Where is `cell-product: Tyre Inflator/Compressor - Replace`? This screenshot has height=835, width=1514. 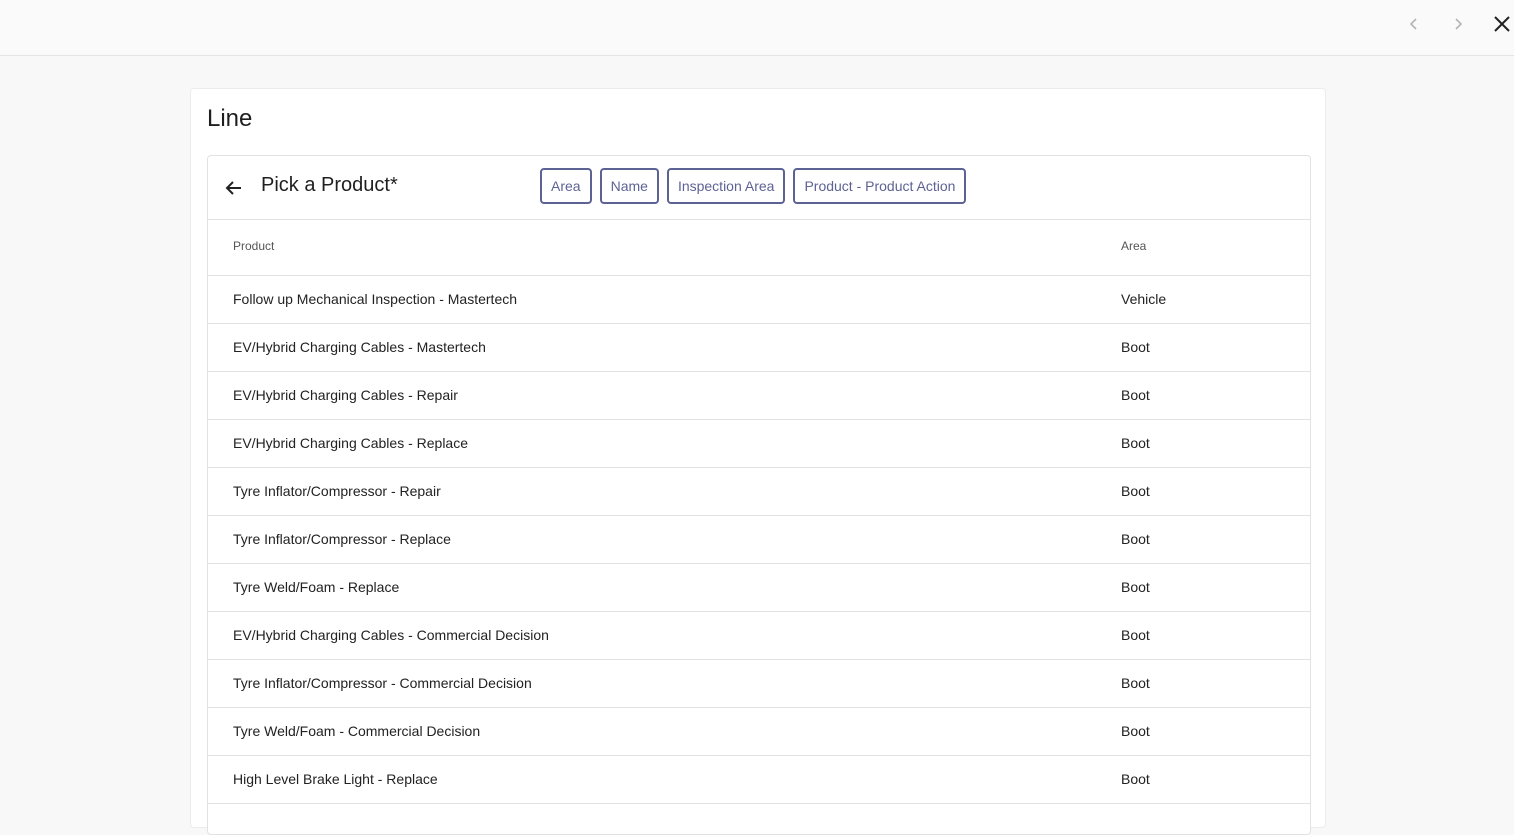 cell-product: Tyre Inflator/Compressor - Replace is located at coordinates (342, 539).